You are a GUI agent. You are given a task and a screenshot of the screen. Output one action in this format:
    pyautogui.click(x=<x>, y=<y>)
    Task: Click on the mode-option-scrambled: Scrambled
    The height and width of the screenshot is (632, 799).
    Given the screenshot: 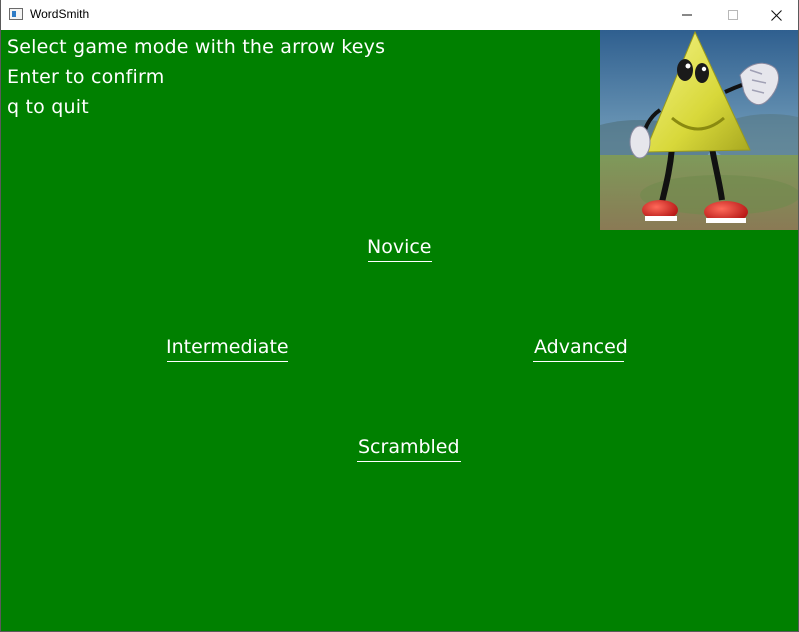 What is the action you would take?
    pyautogui.click(x=409, y=447)
    